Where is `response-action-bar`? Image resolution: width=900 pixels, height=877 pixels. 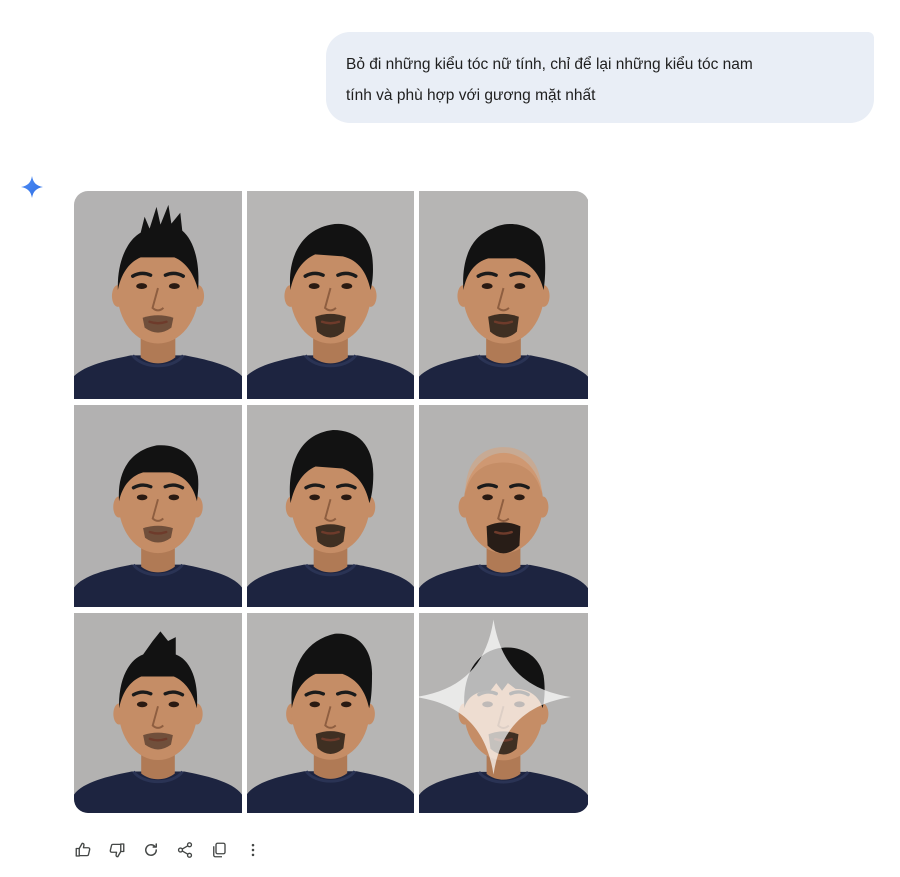
response-action-bar is located at coordinates (174, 850).